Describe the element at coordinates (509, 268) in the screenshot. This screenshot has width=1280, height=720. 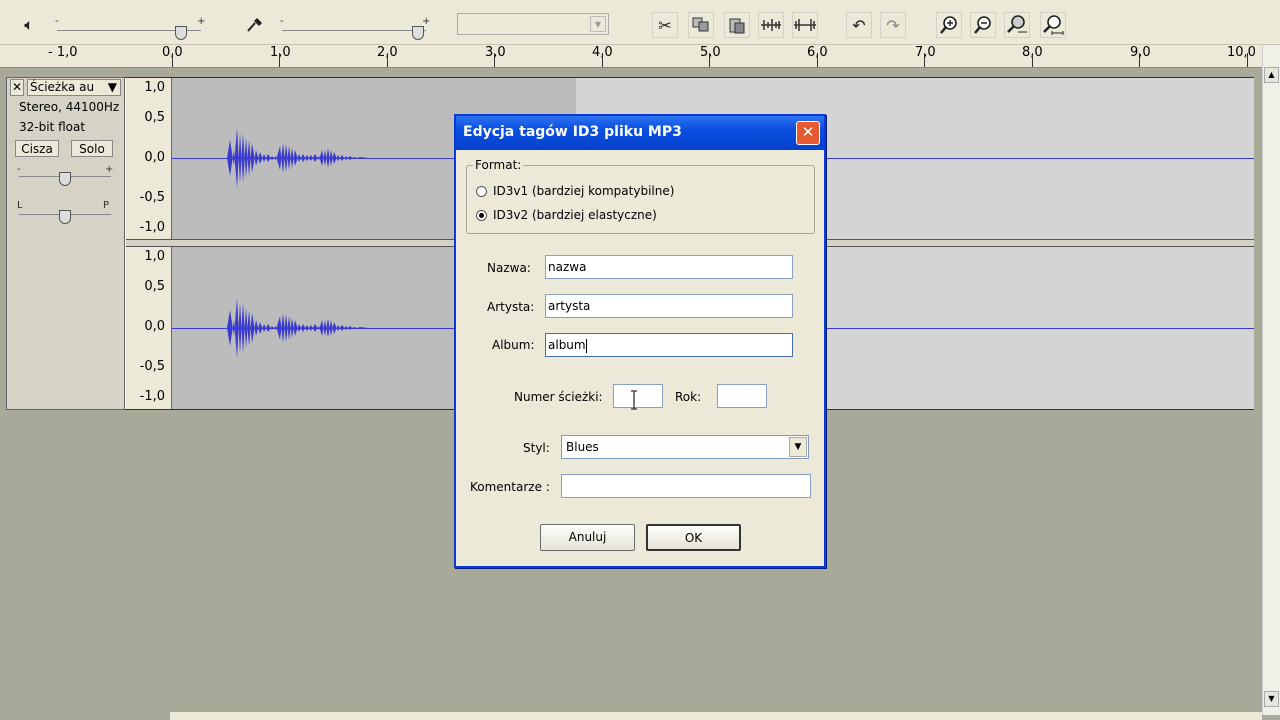
I see `name-label: Nazwa:` at that location.